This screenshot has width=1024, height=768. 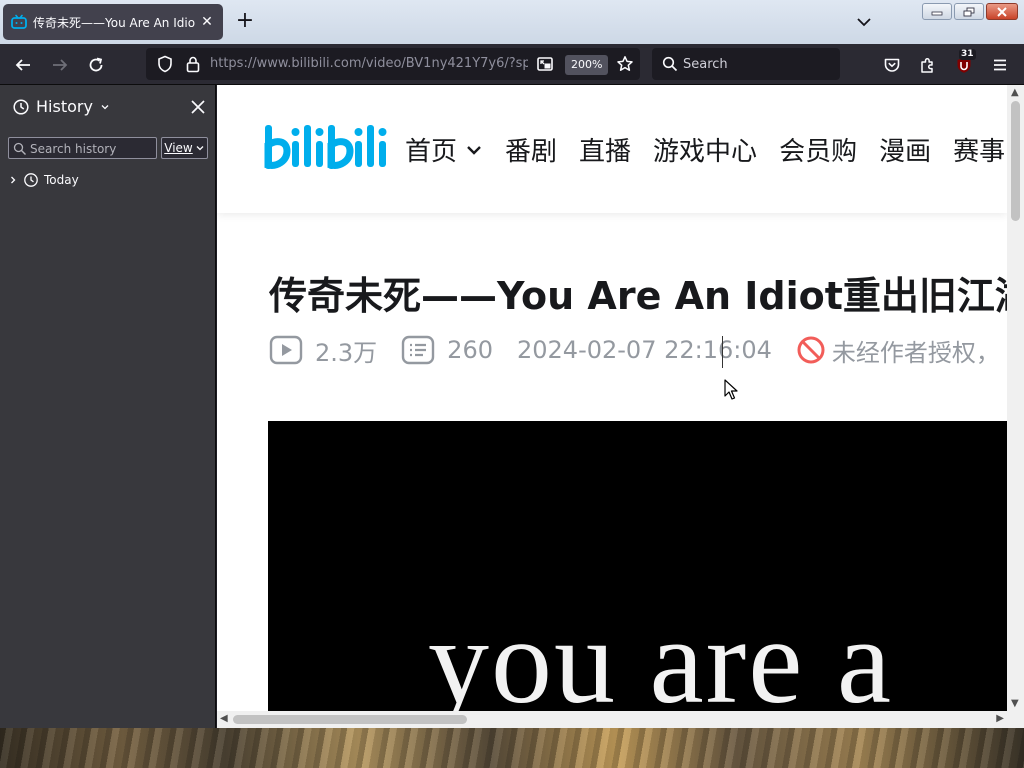 I want to click on copyright-notice-text: 未经作者授权，, so click(x=915, y=352).